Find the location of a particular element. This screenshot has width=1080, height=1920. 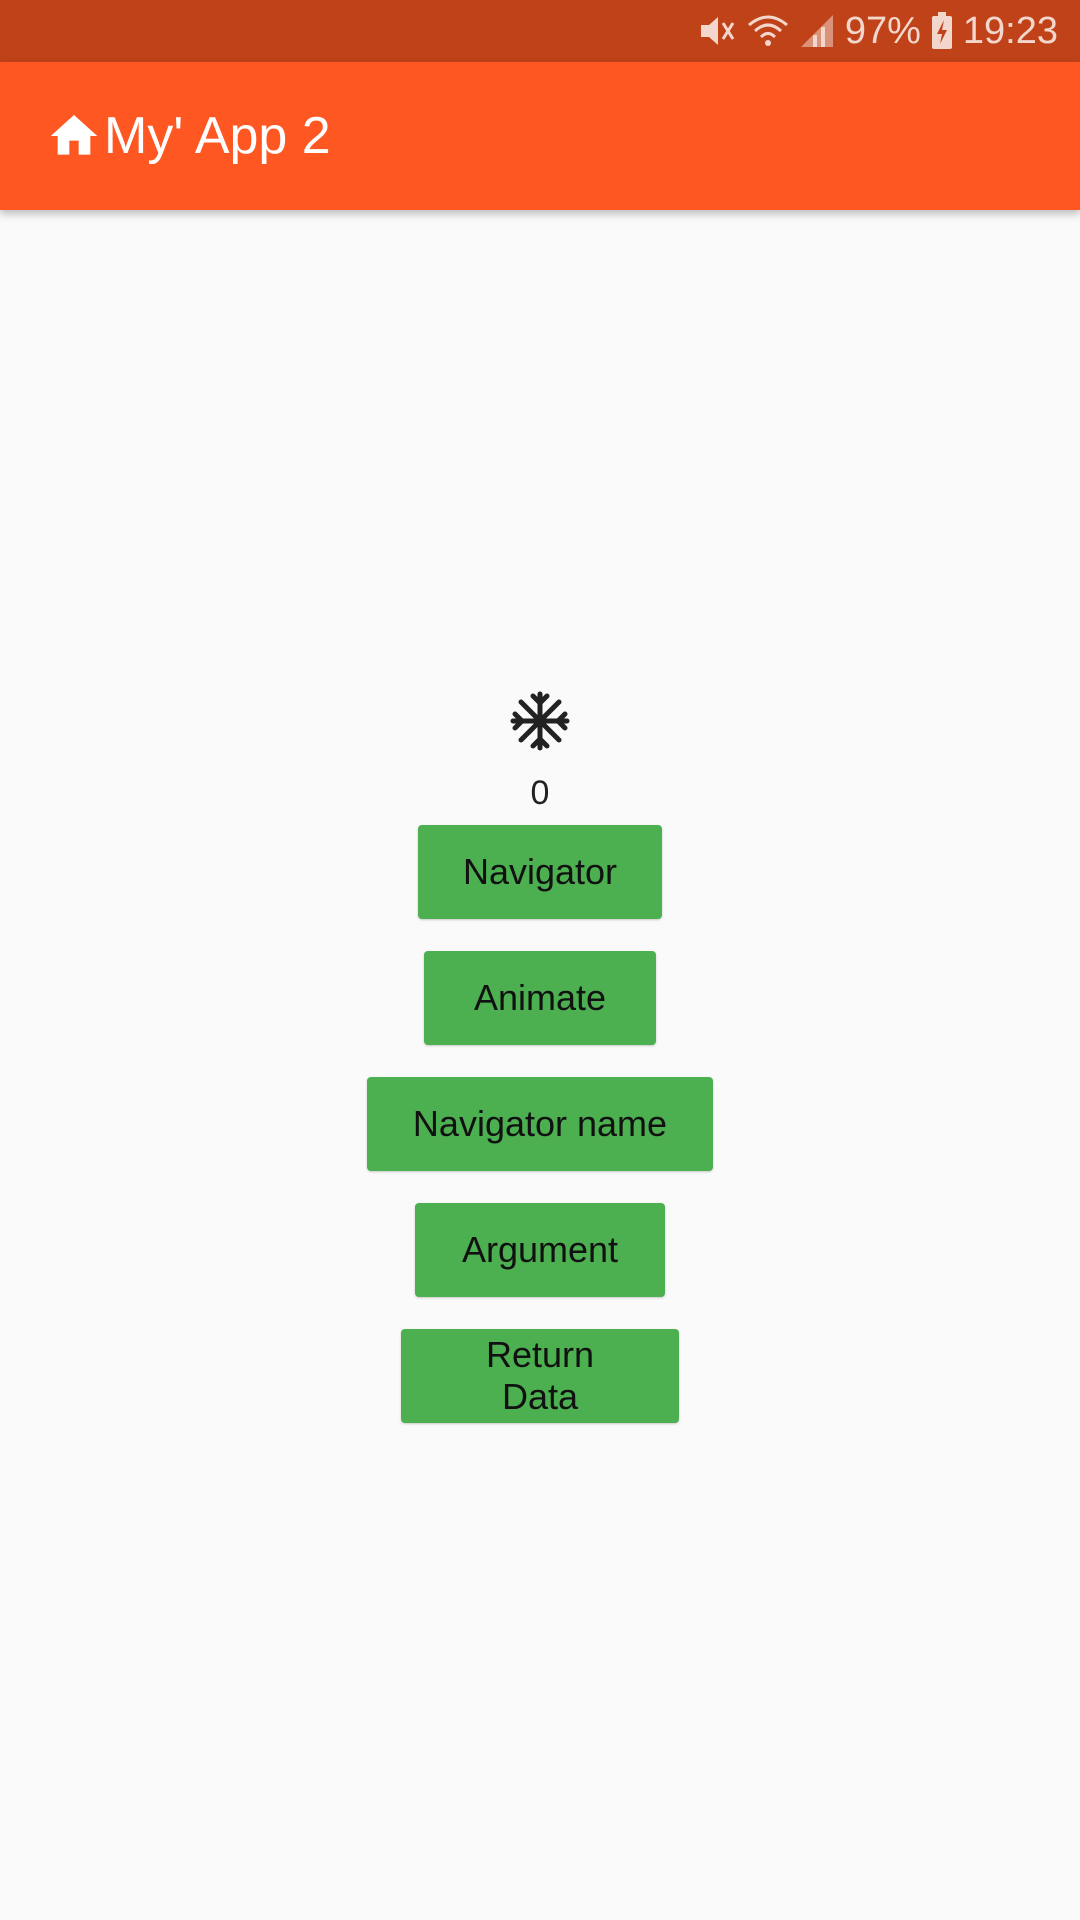

signal-icon is located at coordinates (817, 31).